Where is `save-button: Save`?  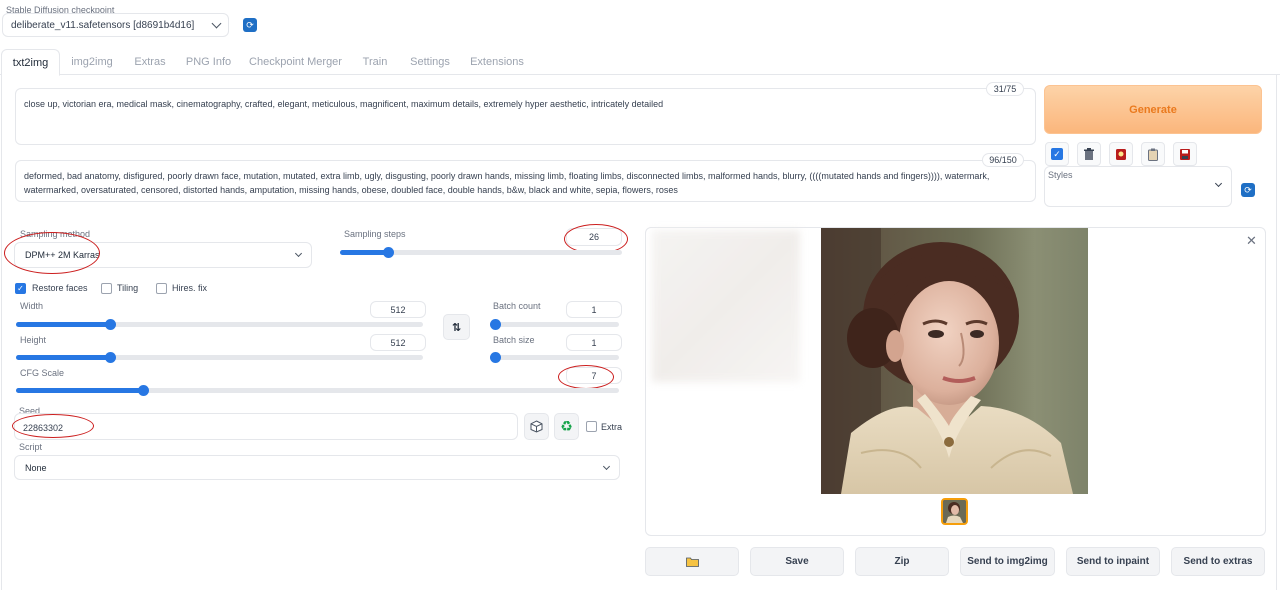 save-button: Save is located at coordinates (797, 561).